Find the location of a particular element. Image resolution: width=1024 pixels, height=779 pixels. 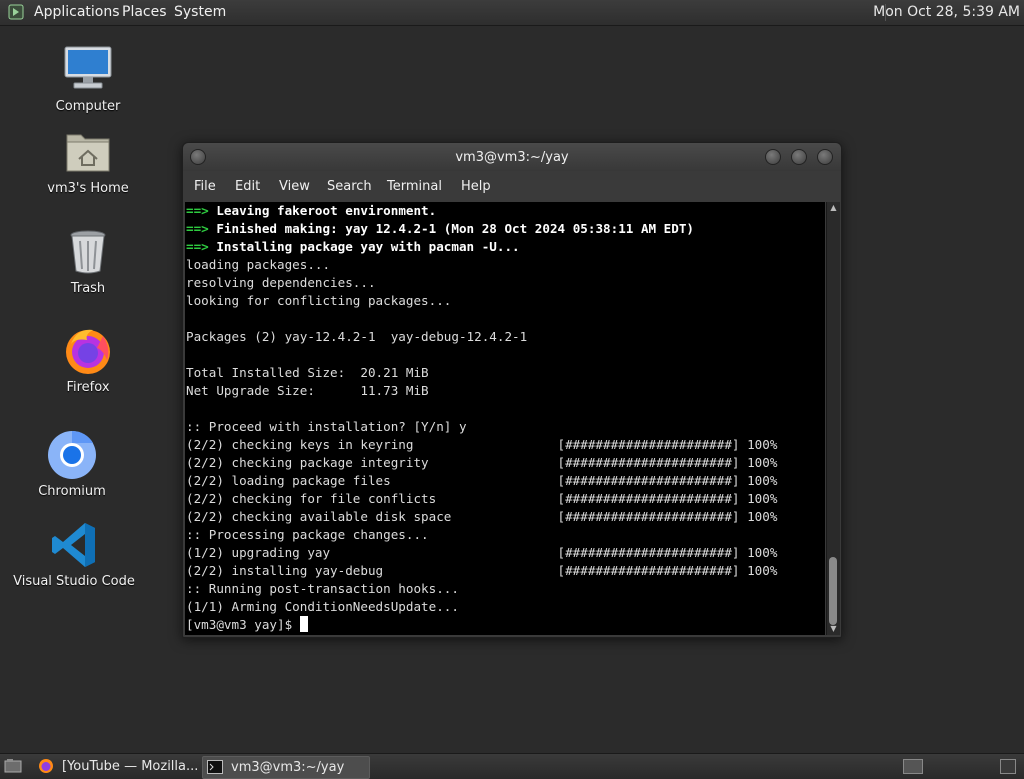

menu-help: Help is located at coordinates (476, 187).